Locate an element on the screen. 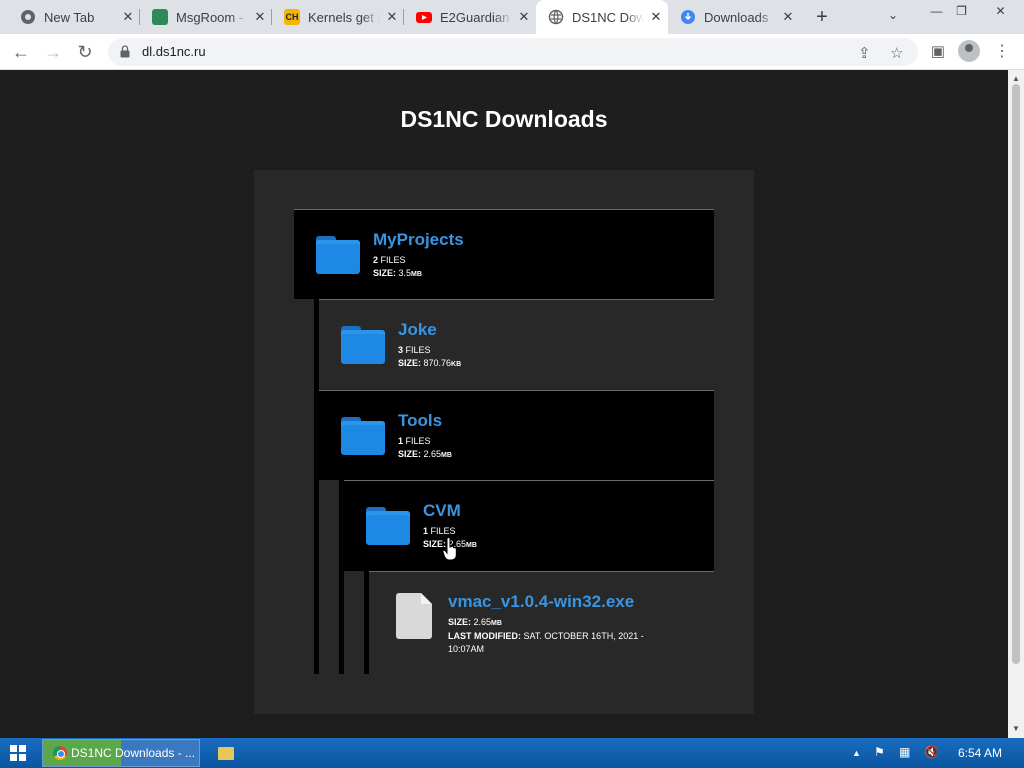  side-panel-icon: ▣ is located at coordinates (938, 52).